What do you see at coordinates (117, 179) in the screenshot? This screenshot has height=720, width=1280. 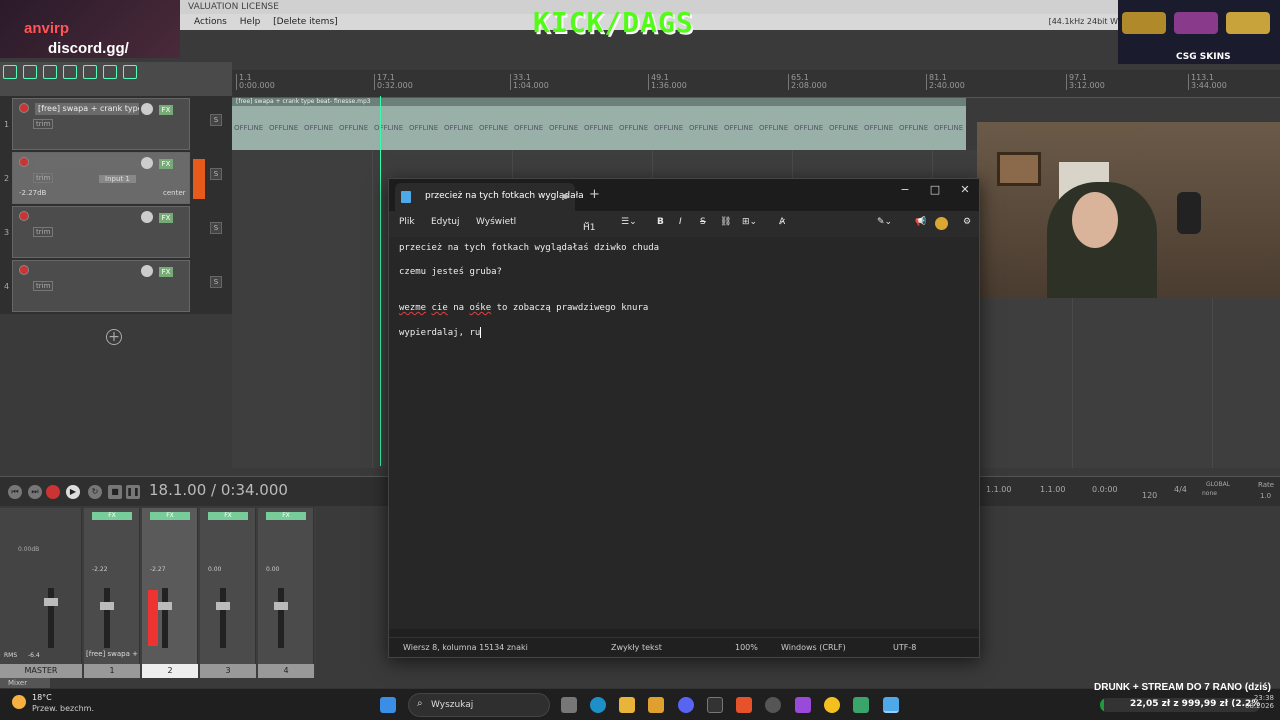 I see `input-select: Input 1` at bounding box center [117, 179].